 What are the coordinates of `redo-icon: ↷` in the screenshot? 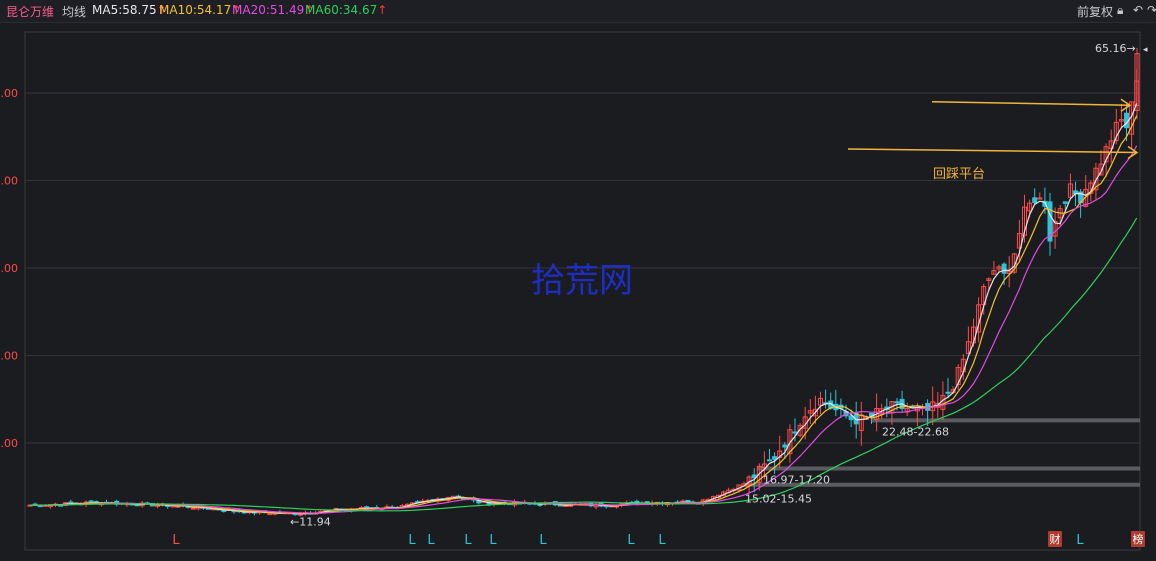 It's located at (1151, 10).